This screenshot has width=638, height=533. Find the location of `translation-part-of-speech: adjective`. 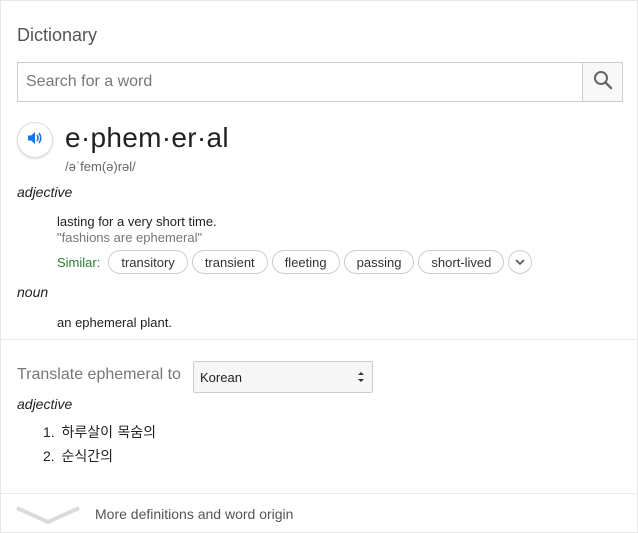

translation-part-of-speech: adjective is located at coordinates (45, 404).